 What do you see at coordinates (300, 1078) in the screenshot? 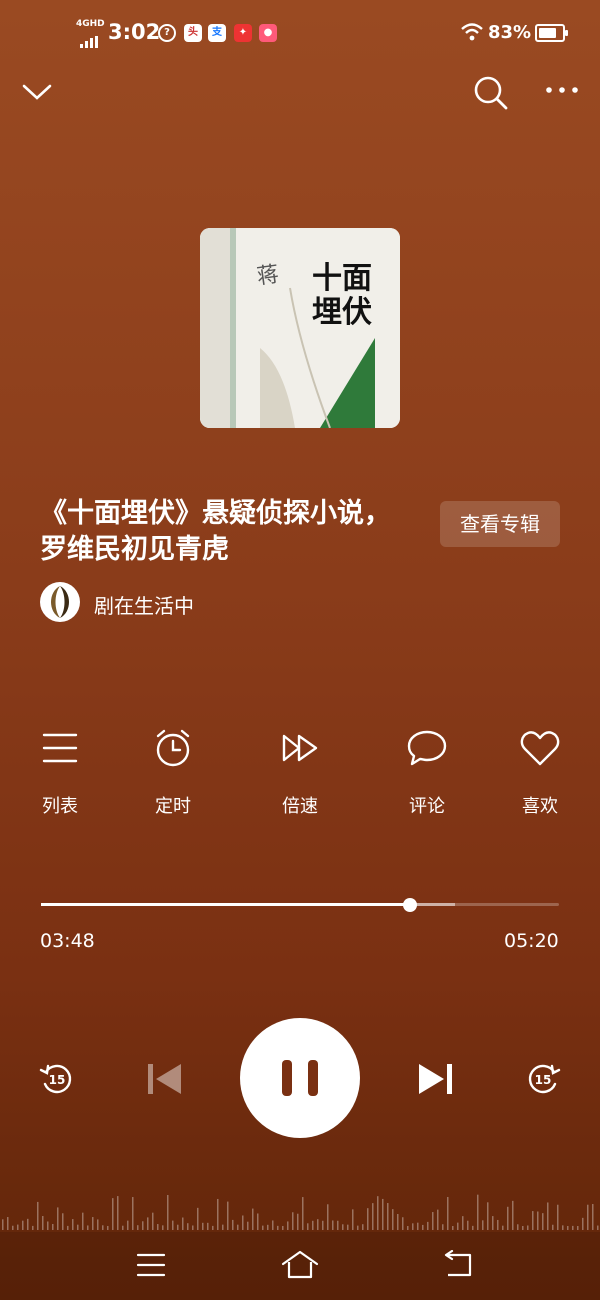
I see `pause-button` at bounding box center [300, 1078].